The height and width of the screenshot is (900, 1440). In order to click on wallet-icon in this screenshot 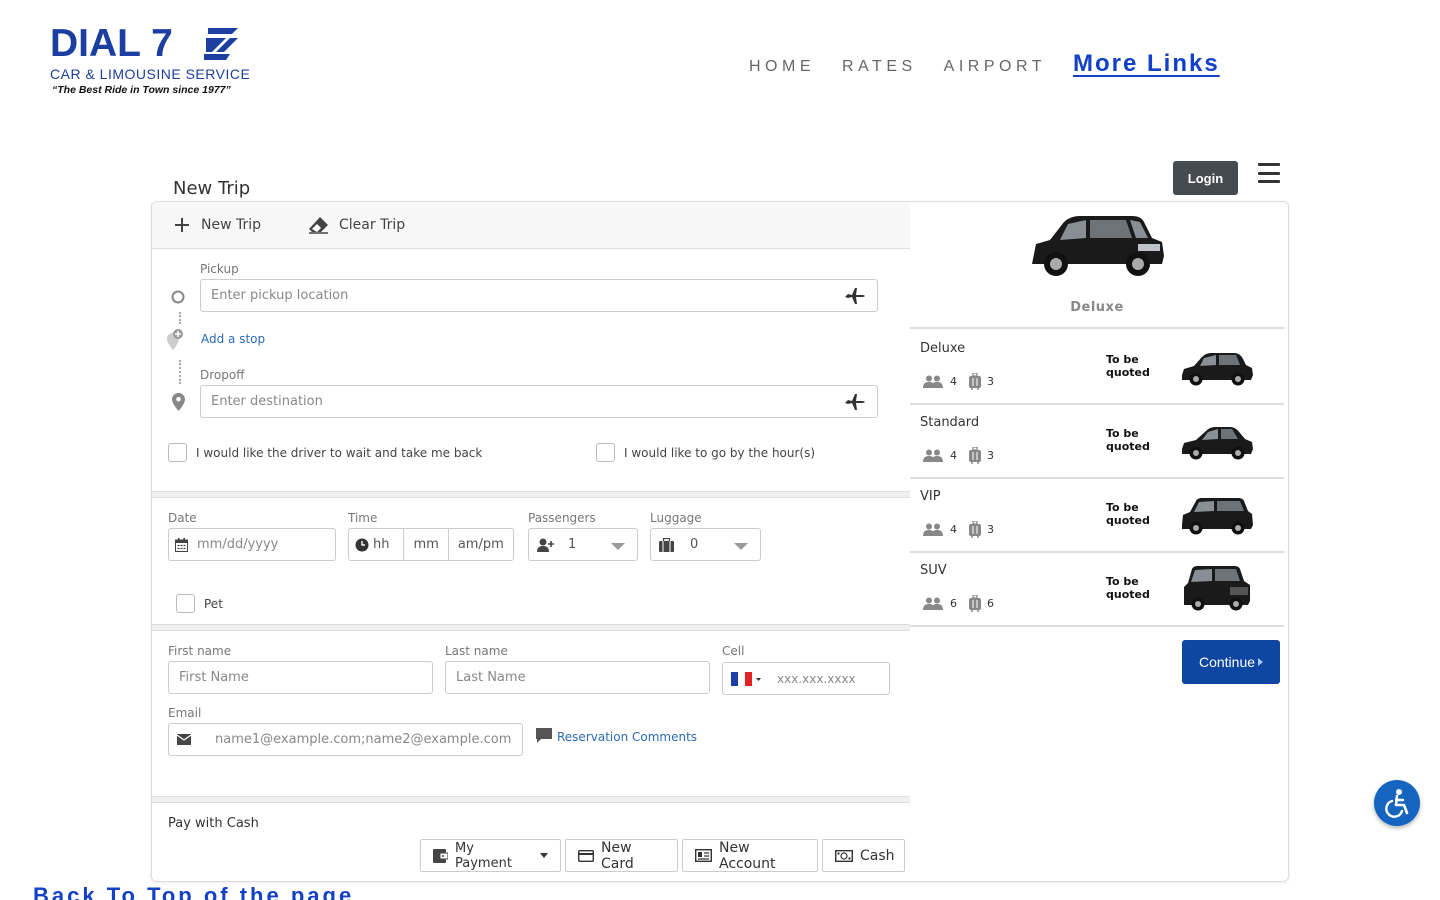, I will do `click(440, 855)`.